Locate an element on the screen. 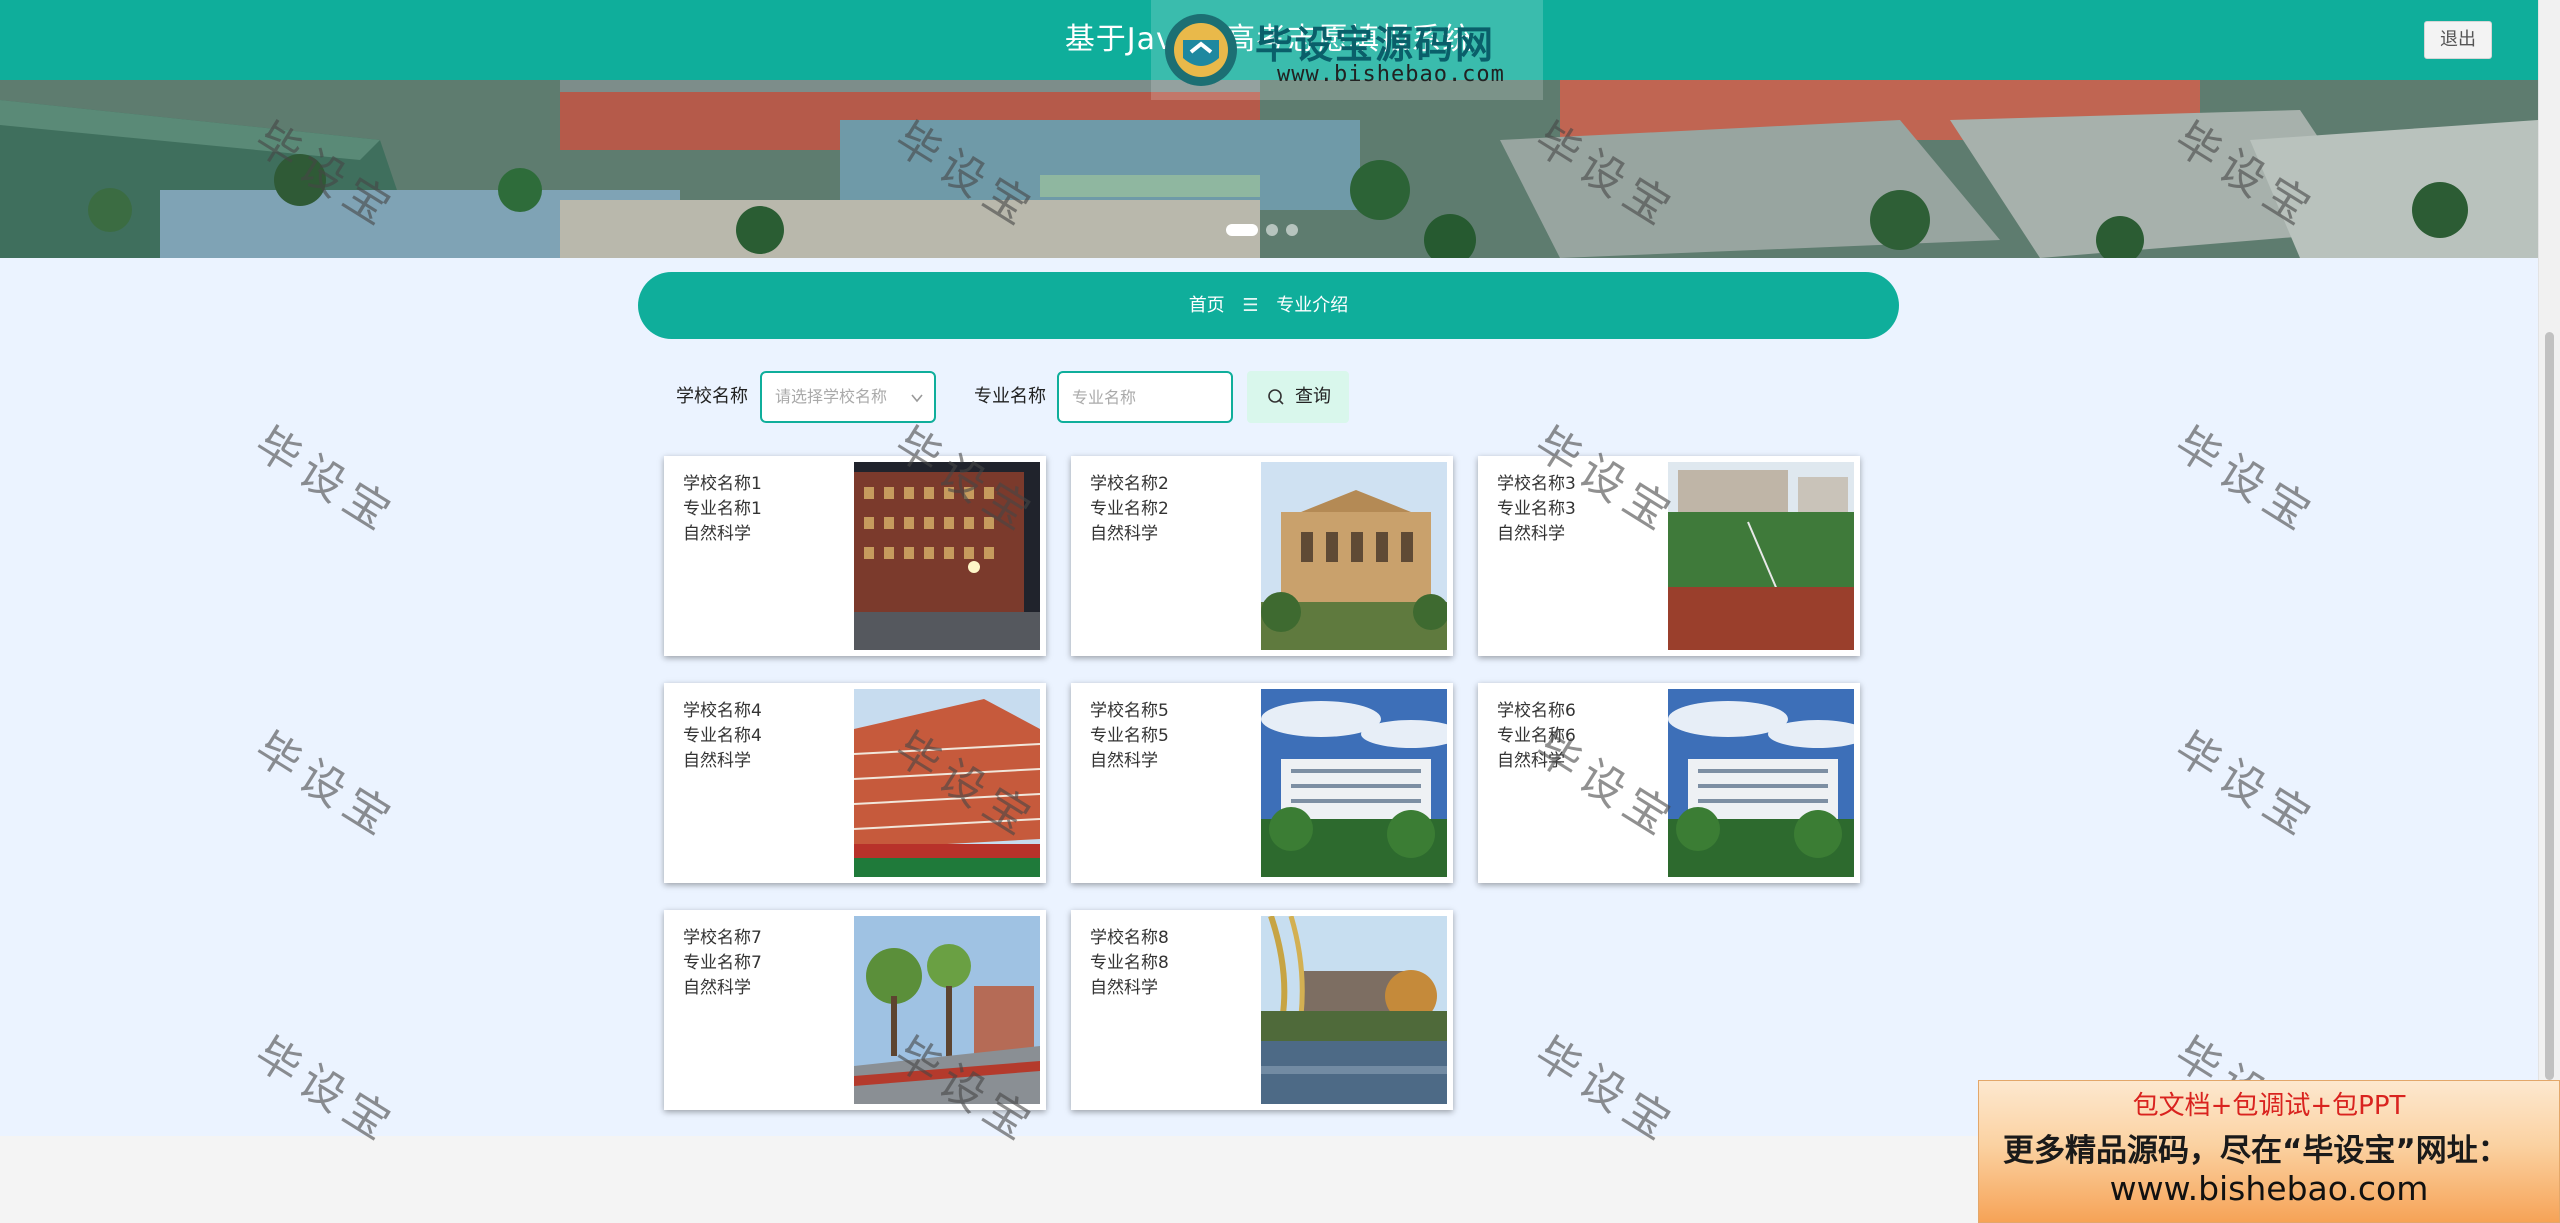 This screenshot has width=2560, height=1223. card-major-name: 专业名称6 is located at coordinates (1536, 736).